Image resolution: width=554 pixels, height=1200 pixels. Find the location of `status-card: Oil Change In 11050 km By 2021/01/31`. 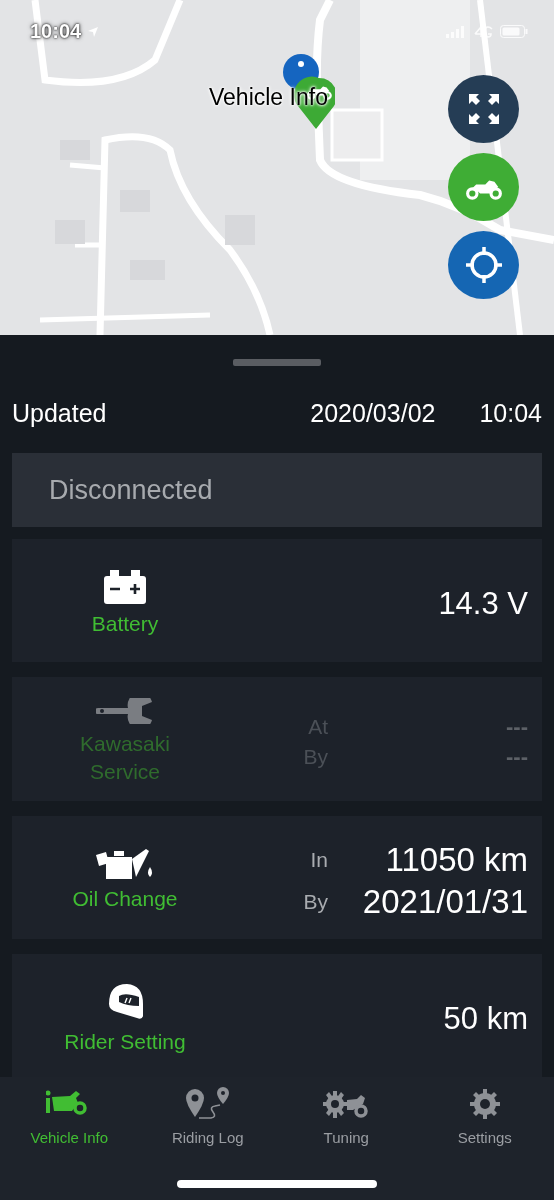

status-card: Oil Change In 11050 km By 2021/01/31 is located at coordinates (277, 877).